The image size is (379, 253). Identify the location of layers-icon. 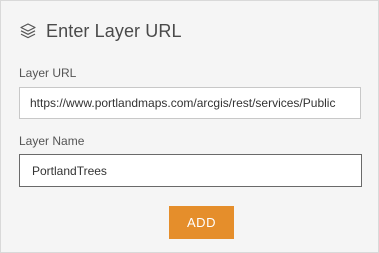
(28, 31).